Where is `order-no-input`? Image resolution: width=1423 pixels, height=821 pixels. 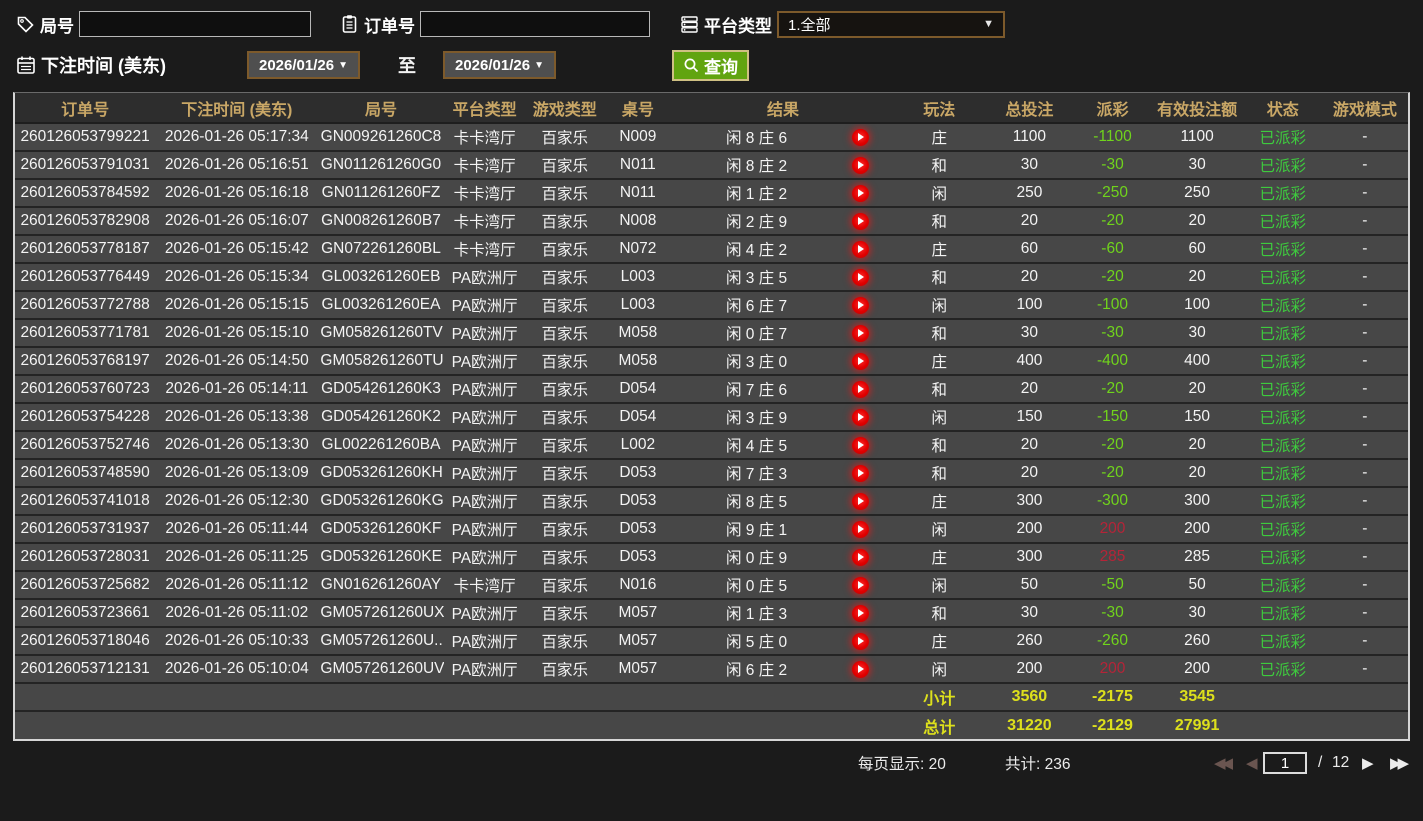
order-no-input is located at coordinates (535, 24).